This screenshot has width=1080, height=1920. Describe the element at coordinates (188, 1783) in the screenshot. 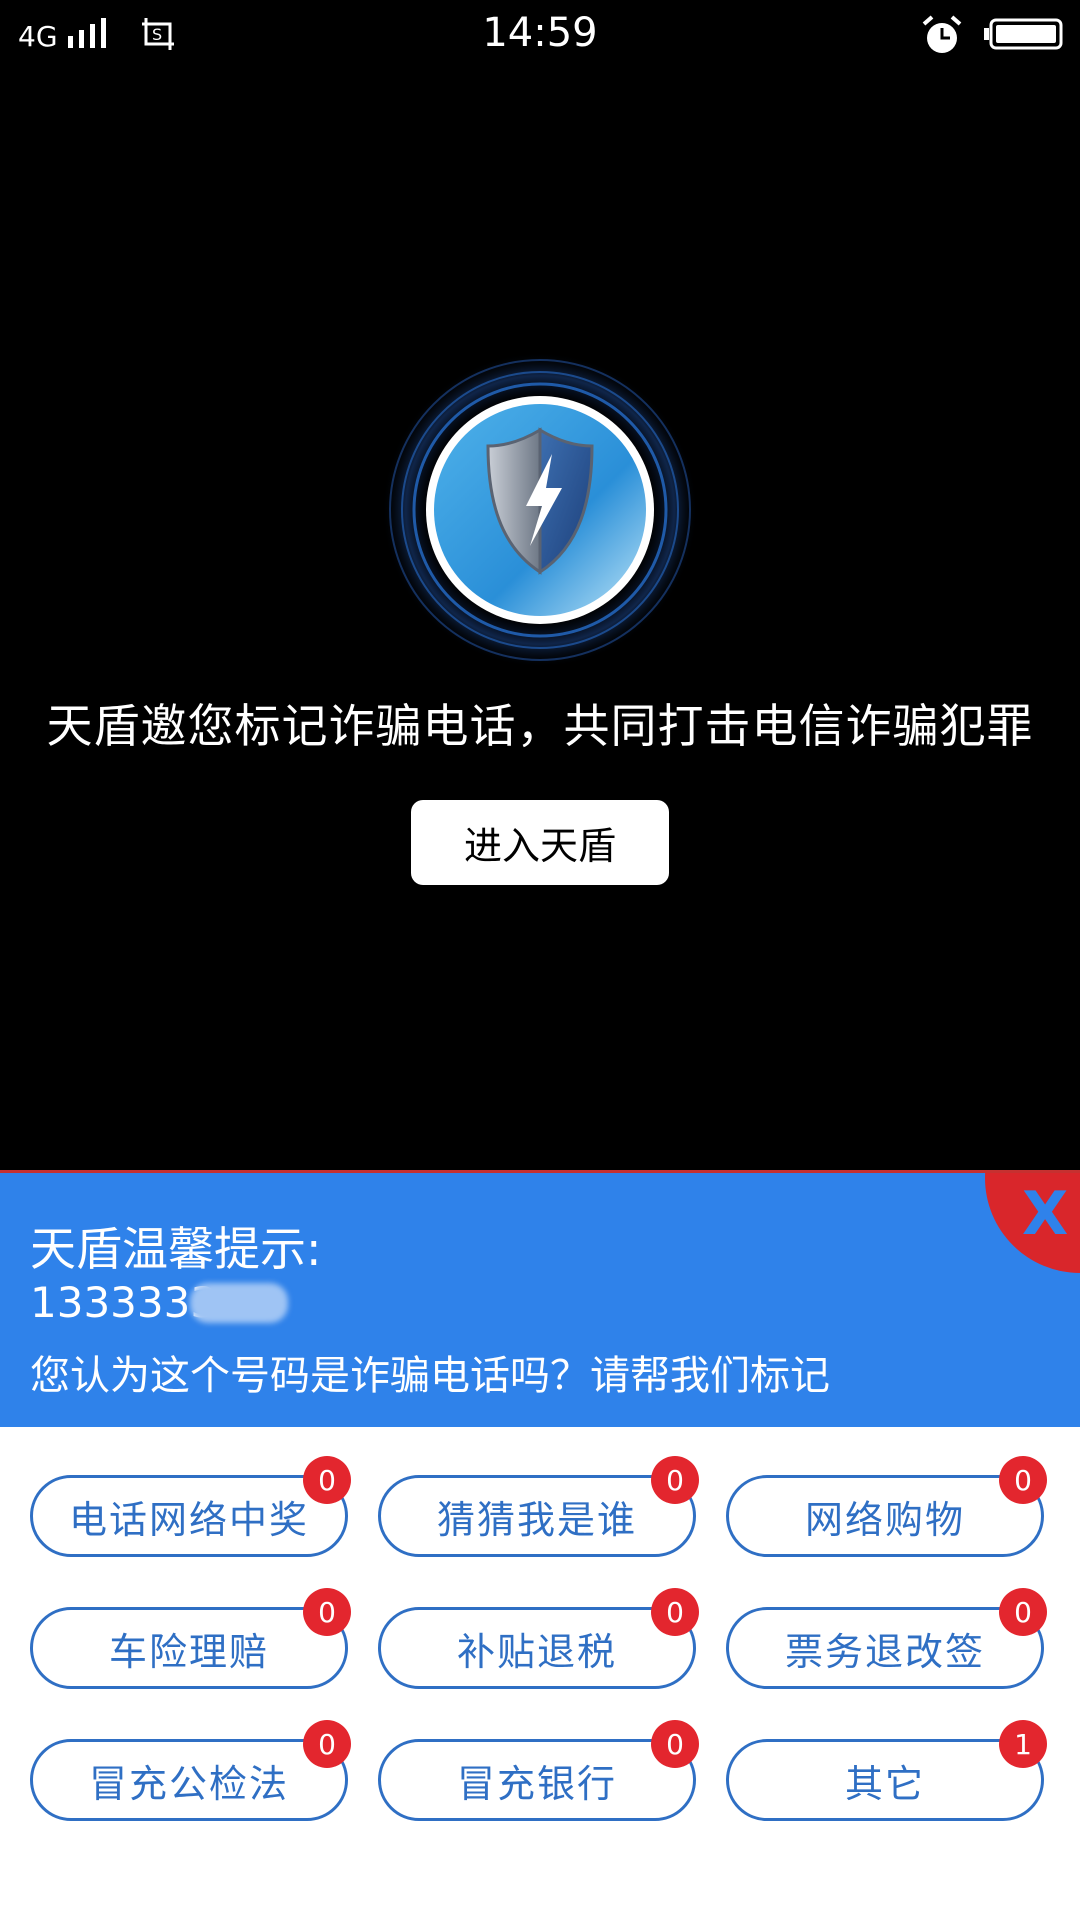

I see `option-label: 冒充公检法` at that location.